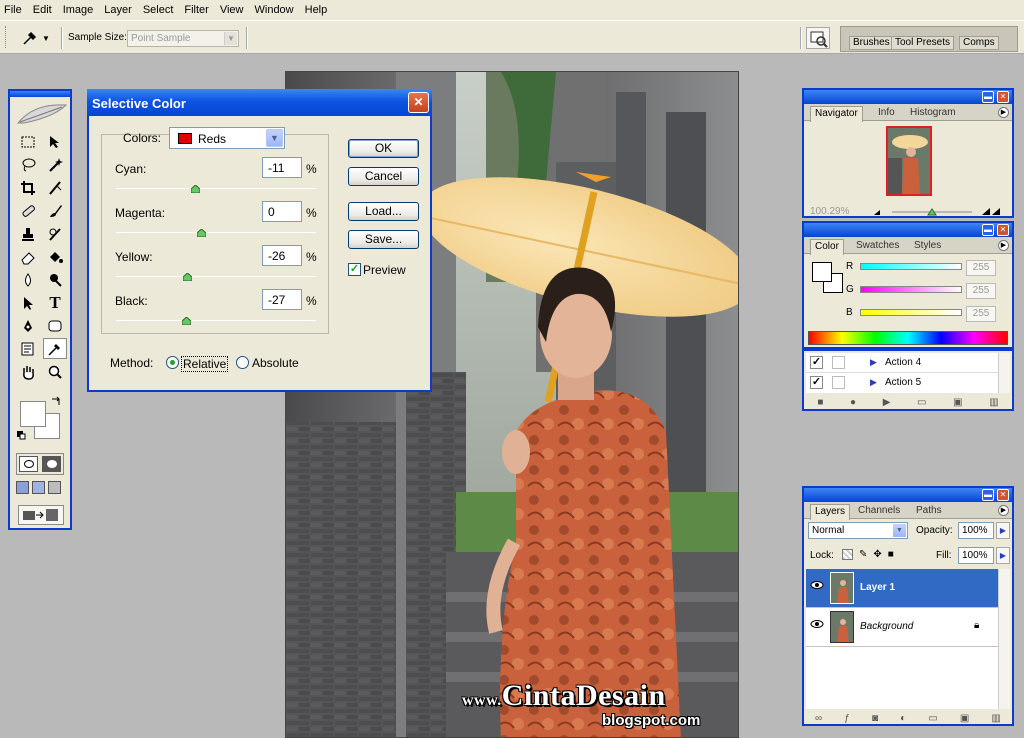  Describe the element at coordinates (853, 402) in the screenshot. I see `record-icon: ●` at that location.